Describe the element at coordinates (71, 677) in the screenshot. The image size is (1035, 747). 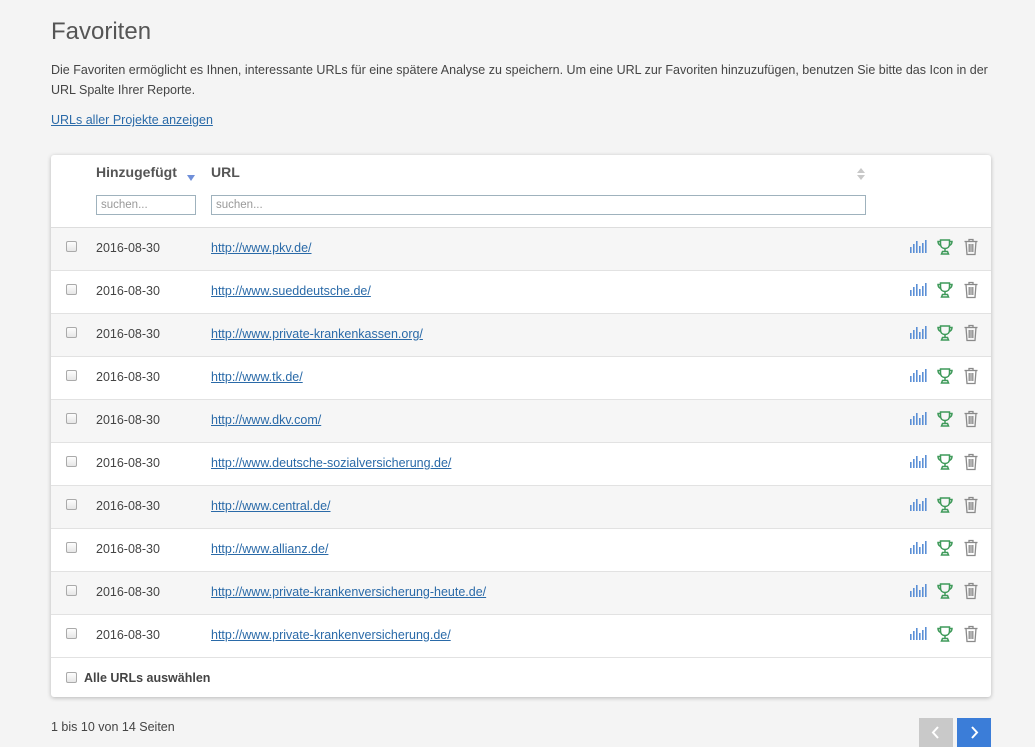
I see `select-all-checkbox` at that location.